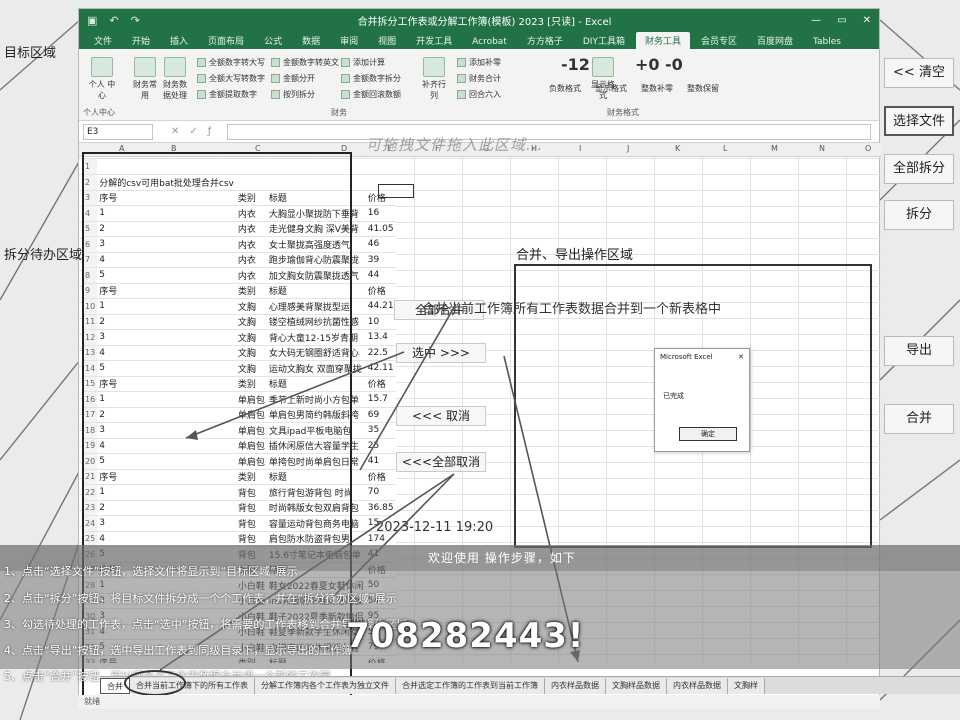  What do you see at coordinates (380, 508) in the screenshot?
I see `table-cell: 36.85` at bounding box center [380, 508].